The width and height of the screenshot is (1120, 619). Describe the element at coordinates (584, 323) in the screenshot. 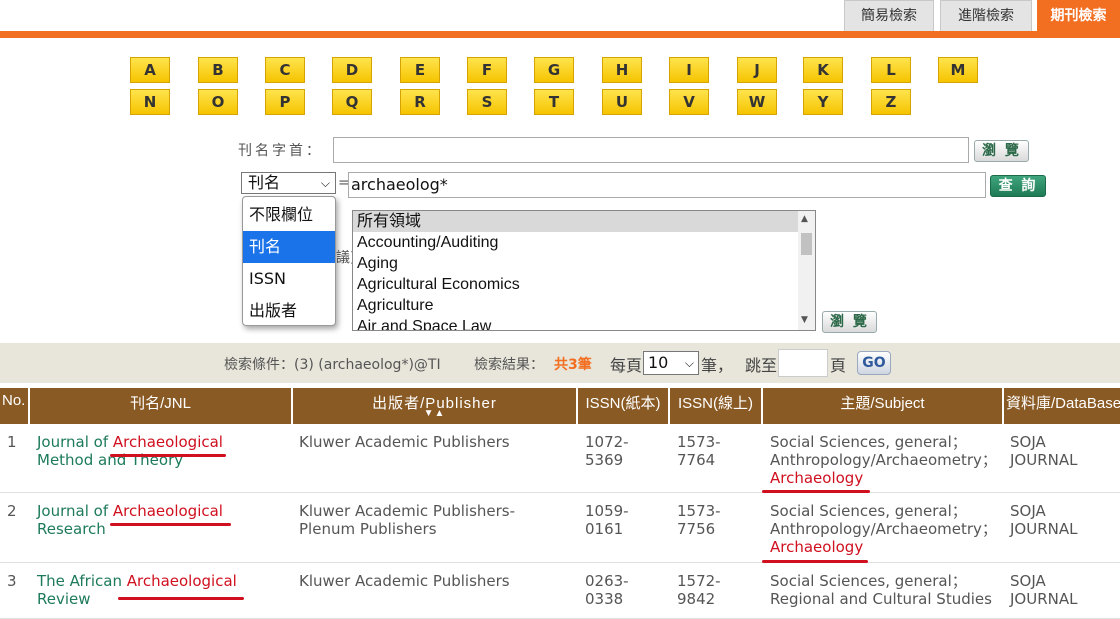

I see `subject-option: Air and Space Law` at that location.